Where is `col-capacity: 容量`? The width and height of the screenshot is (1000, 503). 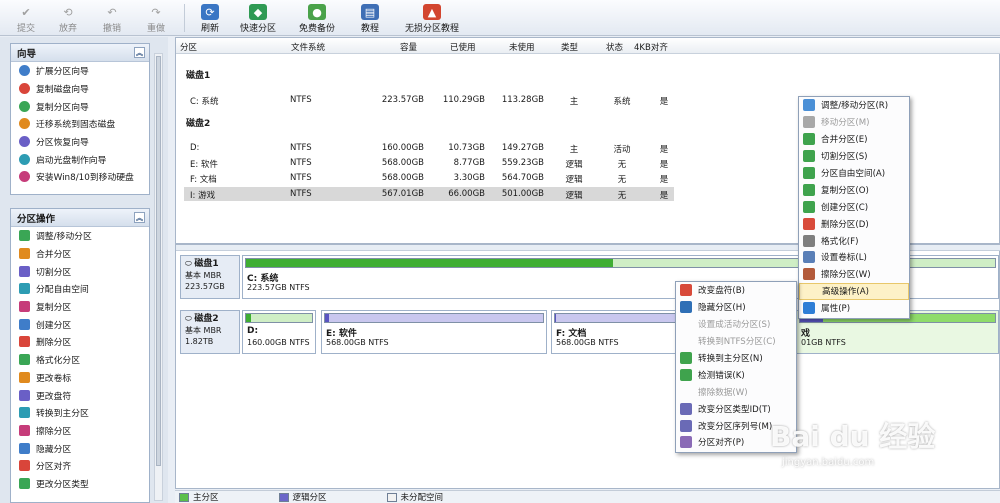 col-capacity: 容量 is located at coordinates (408, 47).